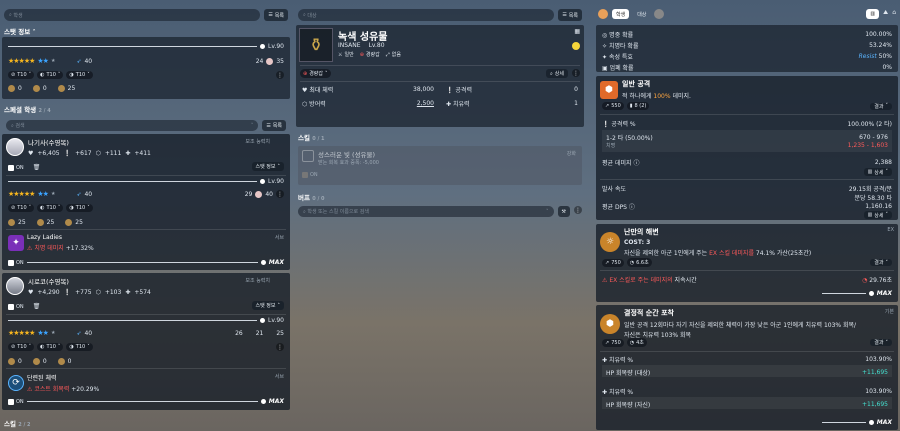  What do you see at coordinates (425, 103) in the screenshot?
I see `target-def-value: 2,500` at bounding box center [425, 103].